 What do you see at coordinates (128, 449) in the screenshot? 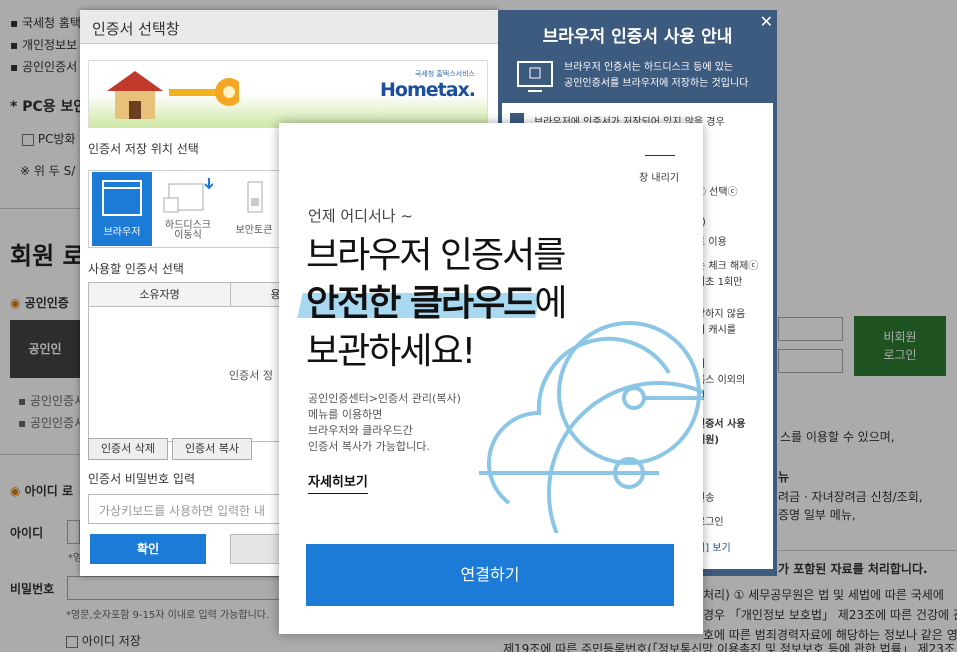
I see `delete-cert-button: 인증서 삭제` at bounding box center [128, 449].